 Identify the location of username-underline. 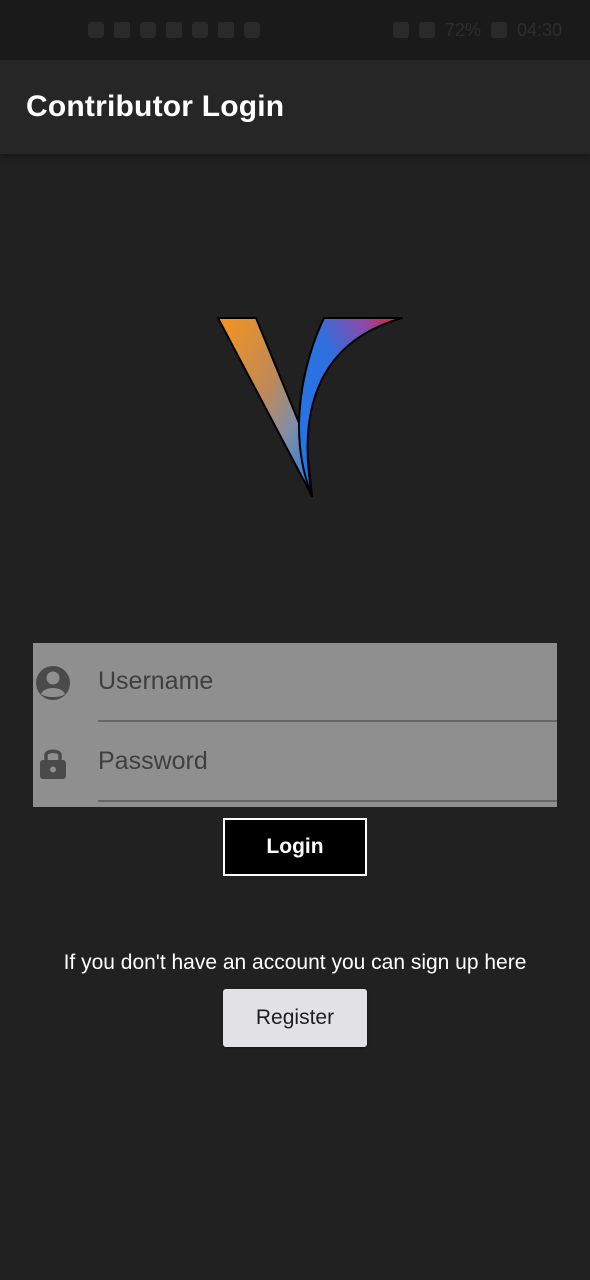
(327, 721).